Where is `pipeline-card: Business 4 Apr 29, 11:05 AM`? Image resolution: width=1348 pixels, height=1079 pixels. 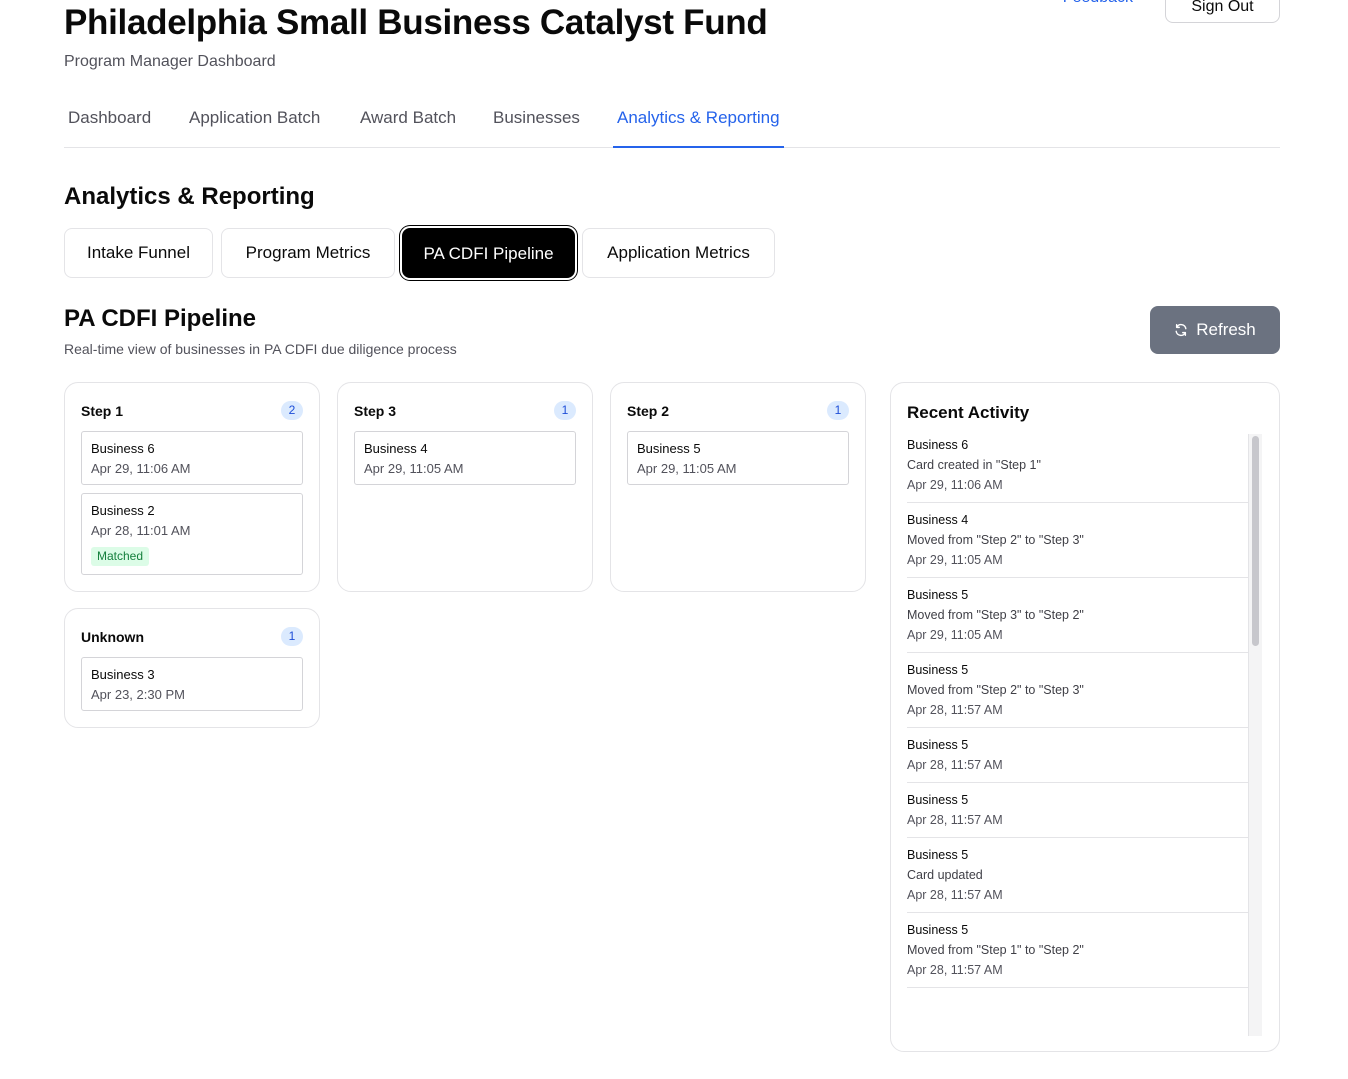
pipeline-card: Business 4 Apr 29, 11:05 AM is located at coordinates (465, 458).